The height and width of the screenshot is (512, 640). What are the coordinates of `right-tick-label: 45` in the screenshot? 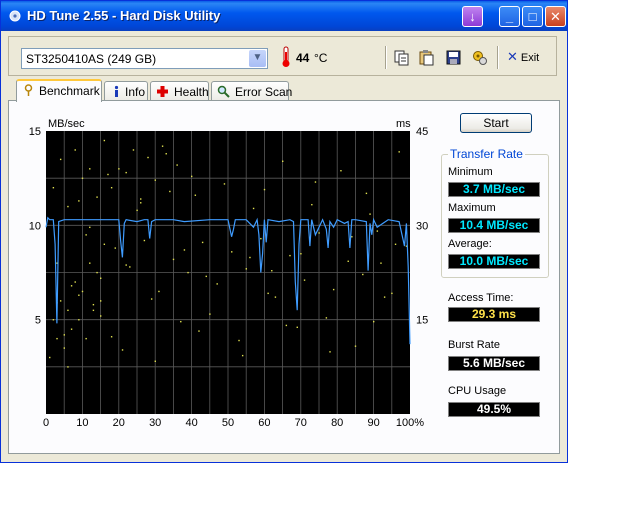 It's located at (422, 132).